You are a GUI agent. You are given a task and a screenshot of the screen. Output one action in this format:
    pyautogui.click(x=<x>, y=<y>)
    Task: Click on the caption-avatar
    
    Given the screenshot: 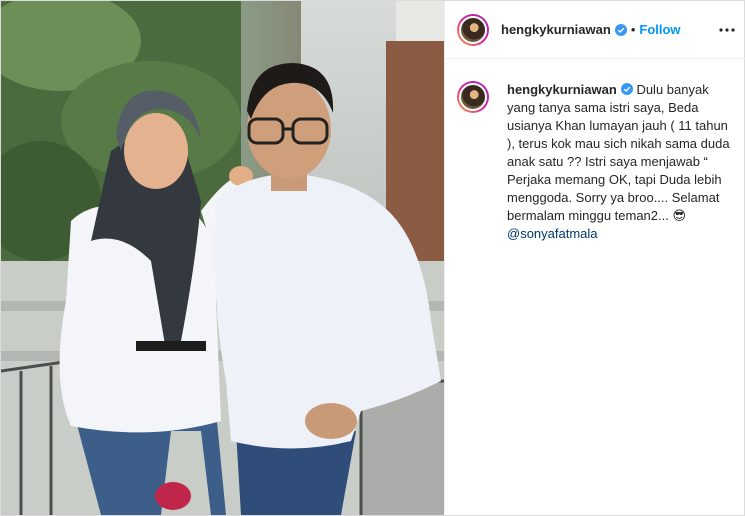 What is the action you would take?
    pyautogui.click(x=473, y=97)
    